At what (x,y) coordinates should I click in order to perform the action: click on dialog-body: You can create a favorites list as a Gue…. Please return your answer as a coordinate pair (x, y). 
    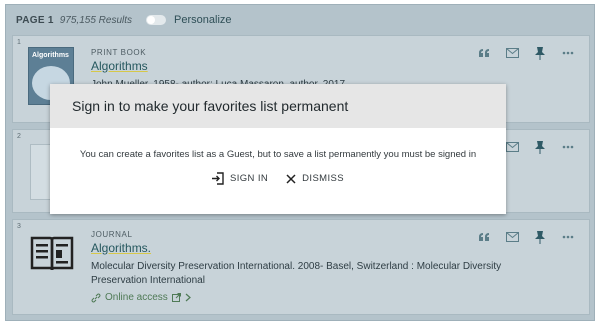
    Looking at the image, I should click on (278, 156).